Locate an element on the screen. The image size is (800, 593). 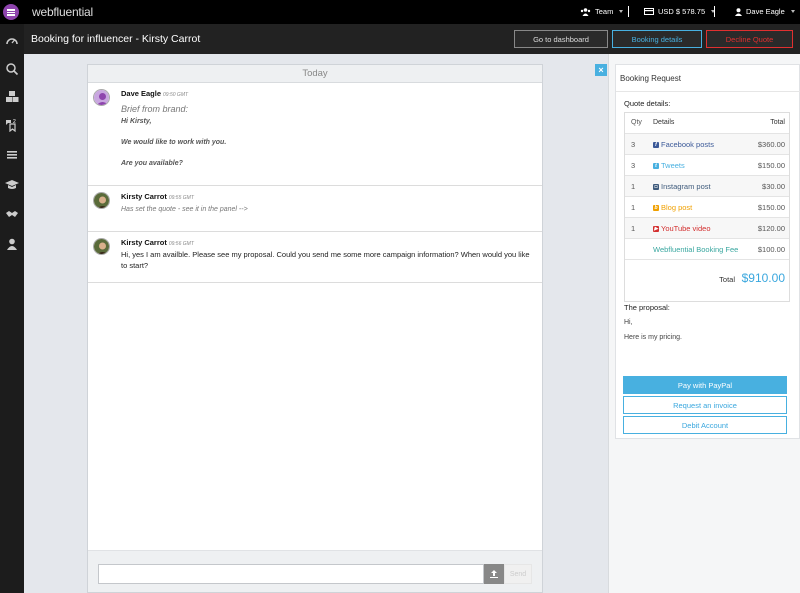
close-icon: × is located at coordinates (601, 70).